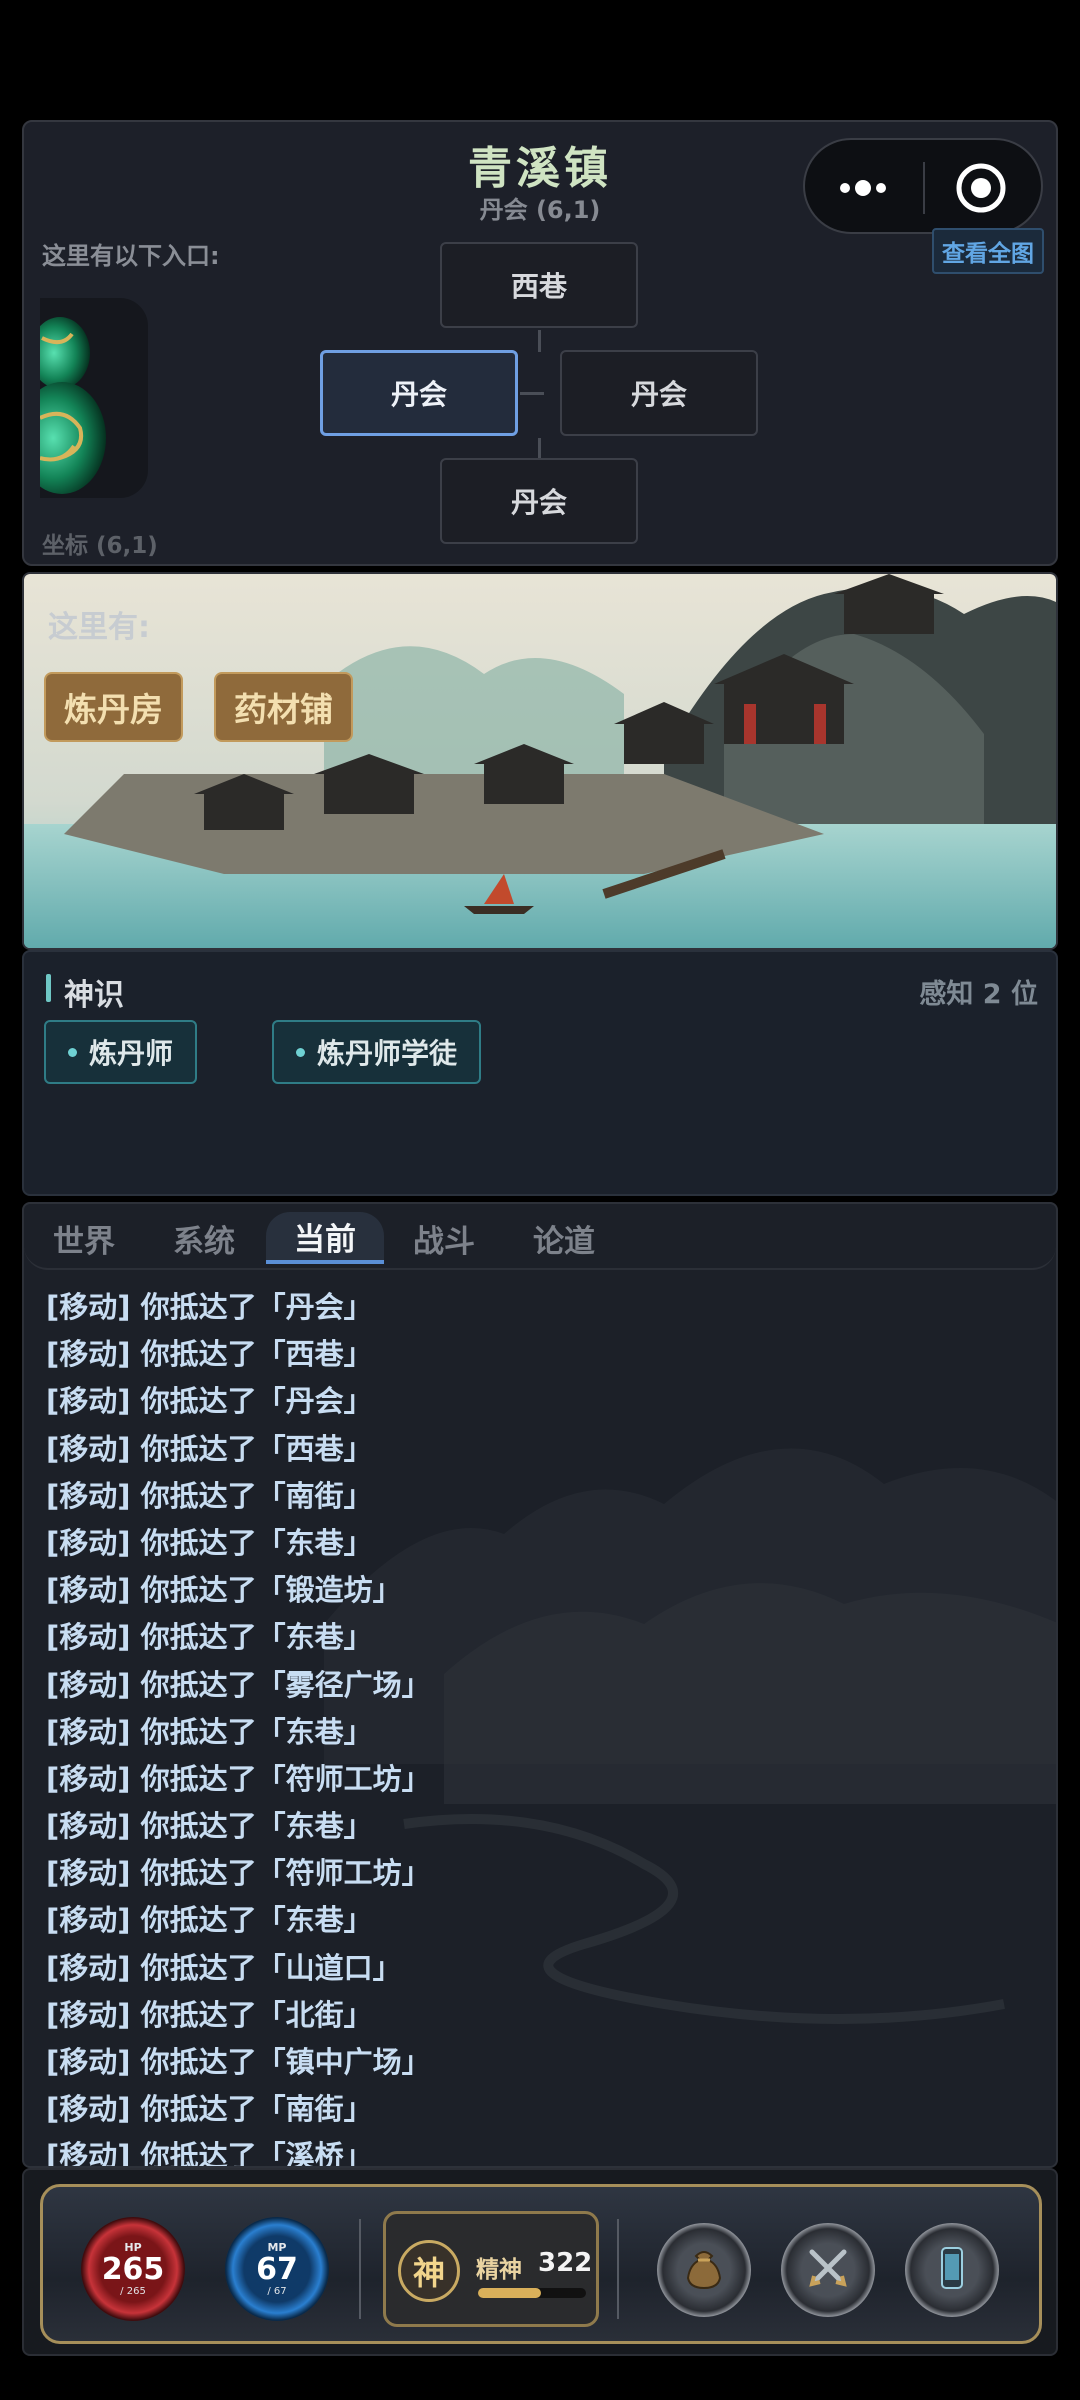 The image size is (1080, 2400). I want to click on tab-discussion: 论道, so click(564, 1238).